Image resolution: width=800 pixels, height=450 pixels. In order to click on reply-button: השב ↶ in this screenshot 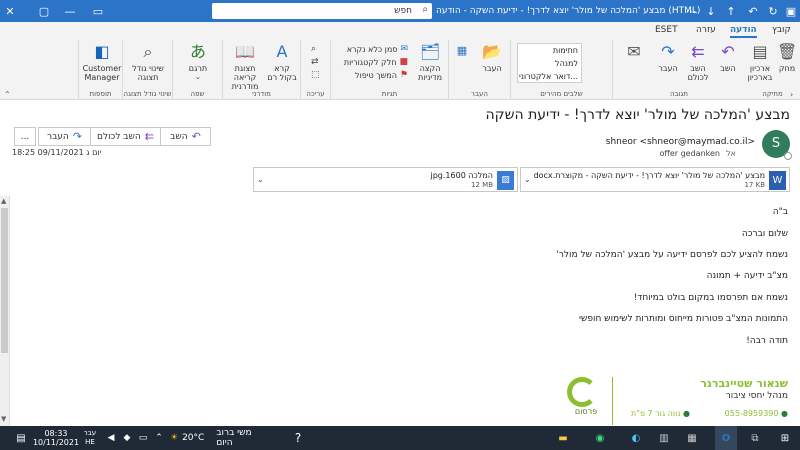, I will do `click(185, 136)`.